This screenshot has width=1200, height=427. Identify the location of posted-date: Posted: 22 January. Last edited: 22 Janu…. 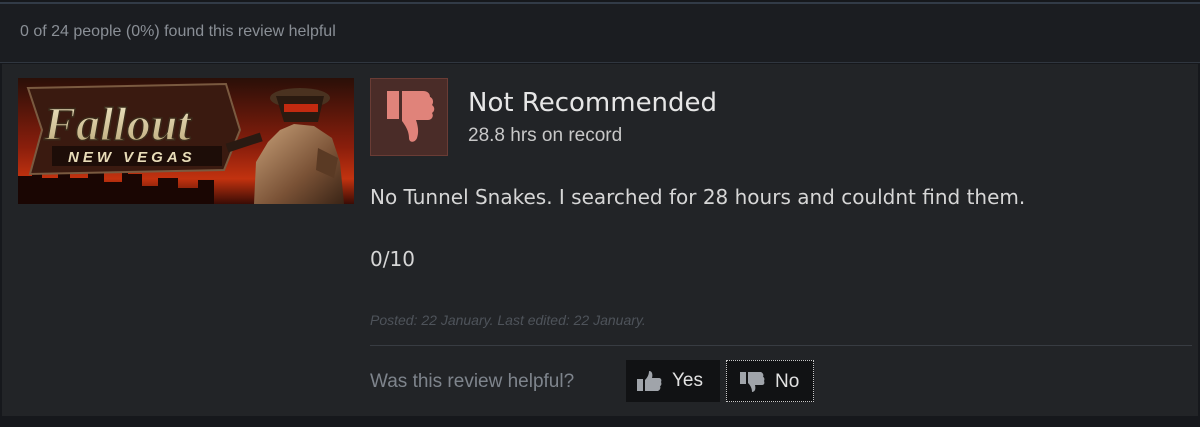
(508, 320).